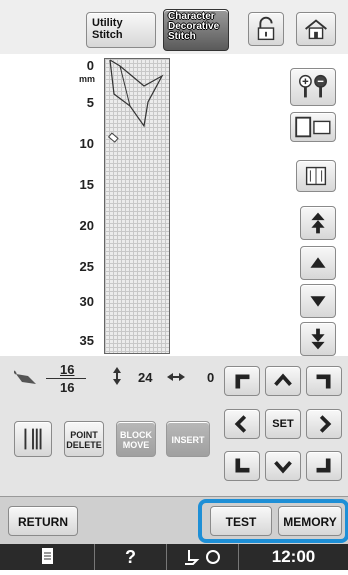  What do you see at coordinates (90, 102) in the screenshot?
I see `ruler-mark-5: 5` at bounding box center [90, 102].